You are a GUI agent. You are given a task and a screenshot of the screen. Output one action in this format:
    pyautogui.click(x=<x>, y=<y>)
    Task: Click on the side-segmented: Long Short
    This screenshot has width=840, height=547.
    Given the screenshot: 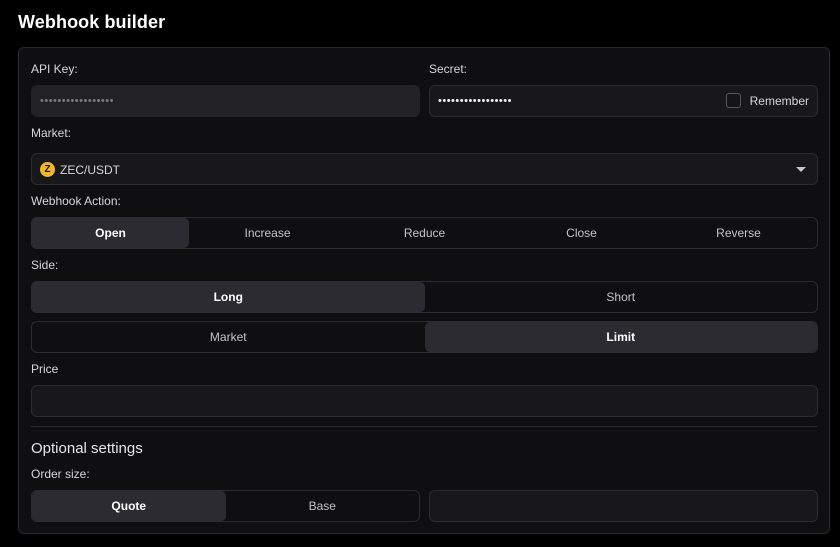 What is the action you would take?
    pyautogui.click(x=424, y=297)
    